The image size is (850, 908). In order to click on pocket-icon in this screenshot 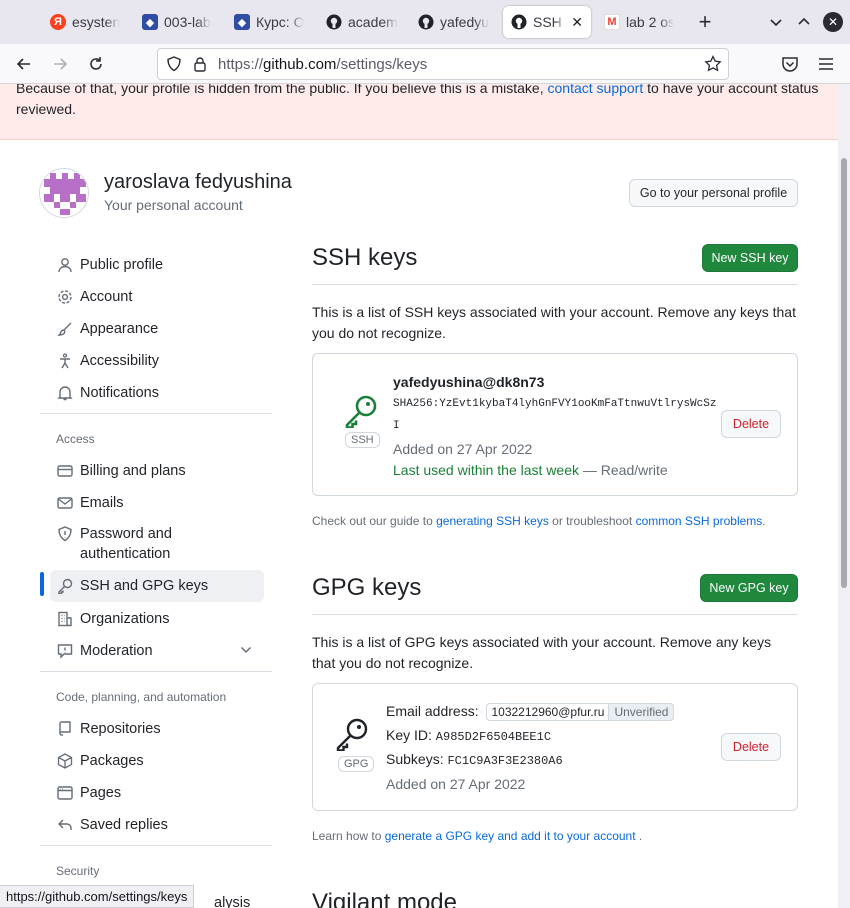, I will do `click(790, 64)`.